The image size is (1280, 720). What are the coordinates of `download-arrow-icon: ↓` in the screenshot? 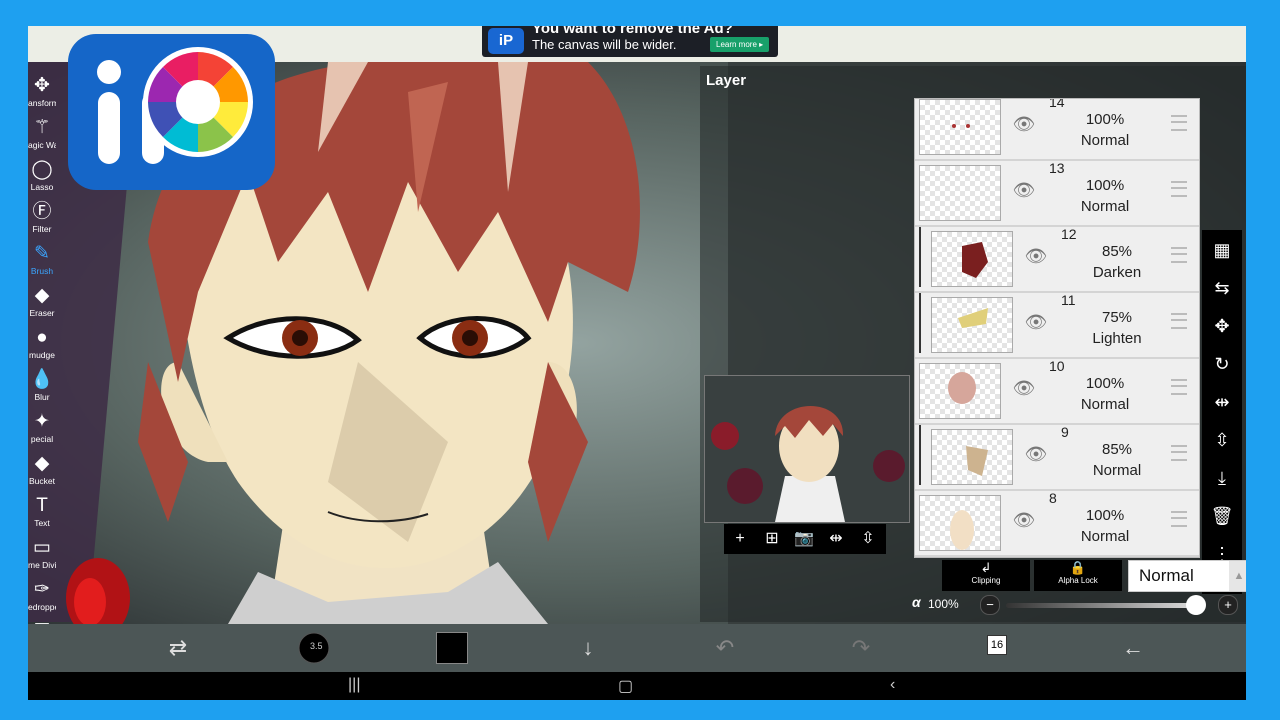 It's located at (588, 648).